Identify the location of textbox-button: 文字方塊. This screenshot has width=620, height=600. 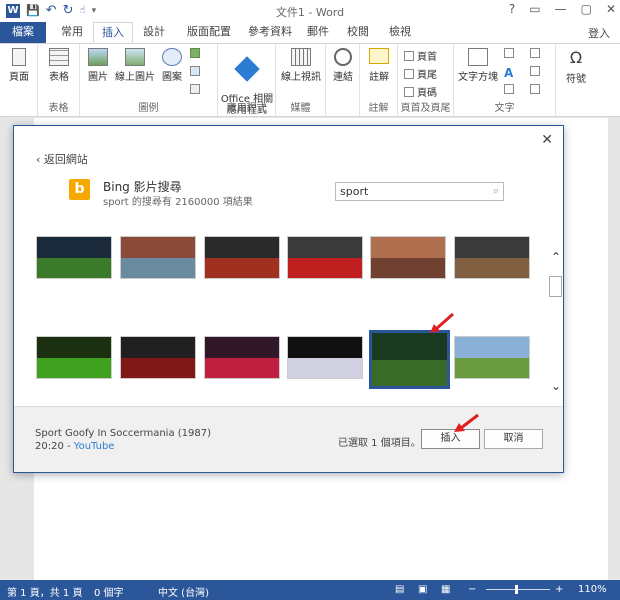
(478, 65).